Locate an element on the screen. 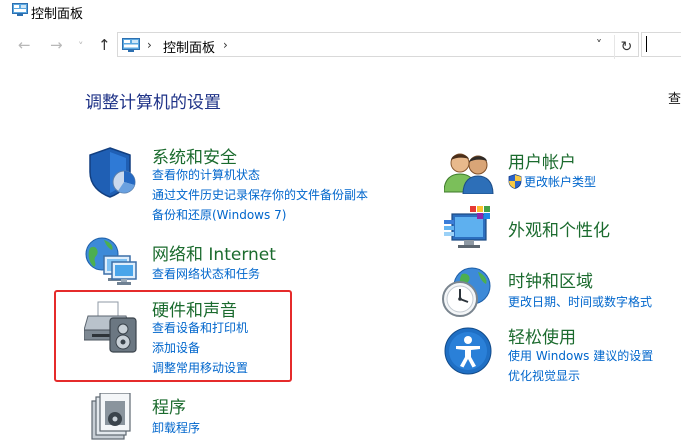 The height and width of the screenshot is (446, 681). back-button: ← is located at coordinates (24, 45).